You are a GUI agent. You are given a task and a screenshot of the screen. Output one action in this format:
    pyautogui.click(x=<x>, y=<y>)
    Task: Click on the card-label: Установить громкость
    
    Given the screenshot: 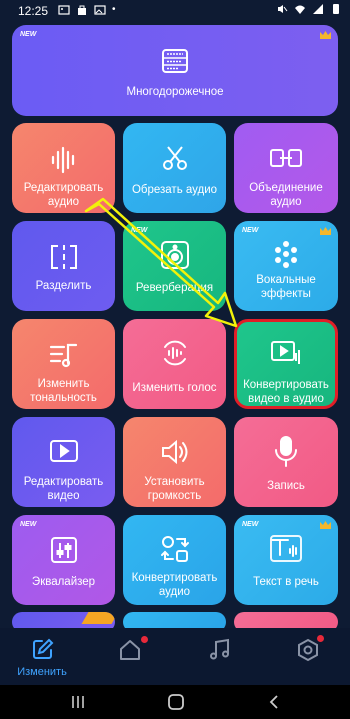 What is the action you would take?
    pyautogui.click(x=174, y=489)
    